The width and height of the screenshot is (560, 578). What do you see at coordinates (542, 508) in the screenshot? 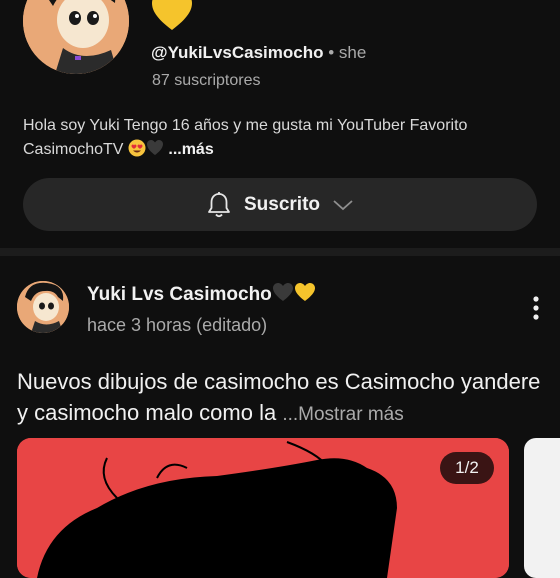
I see `next-image-preview` at bounding box center [542, 508].